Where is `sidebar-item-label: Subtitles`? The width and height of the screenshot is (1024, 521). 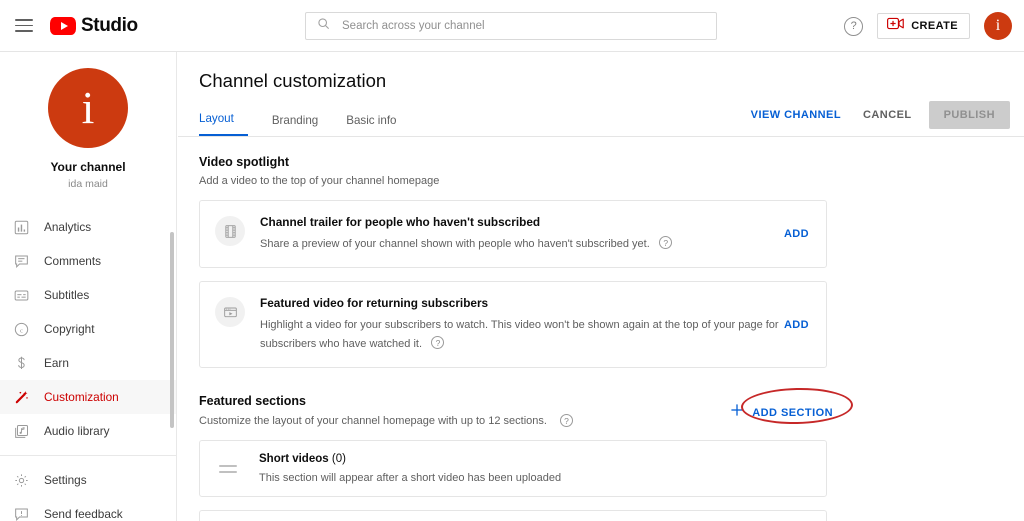 sidebar-item-label: Subtitles is located at coordinates (67, 295).